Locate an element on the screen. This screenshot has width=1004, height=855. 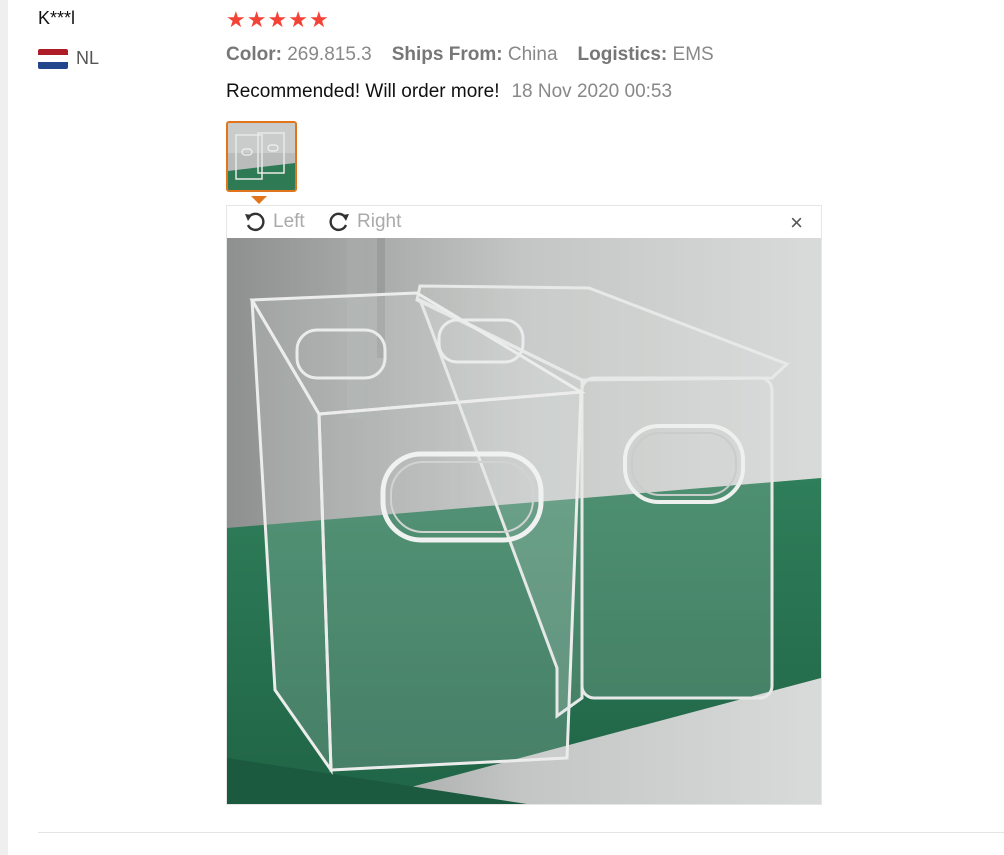
section-divider is located at coordinates (521, 832).